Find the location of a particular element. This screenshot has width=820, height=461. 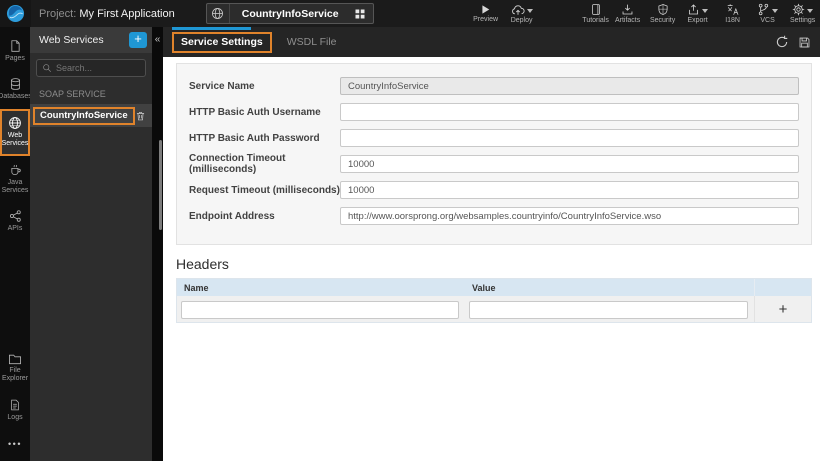

field-label: HTTP Basic Auth Password is located at coordinates (254, 138).